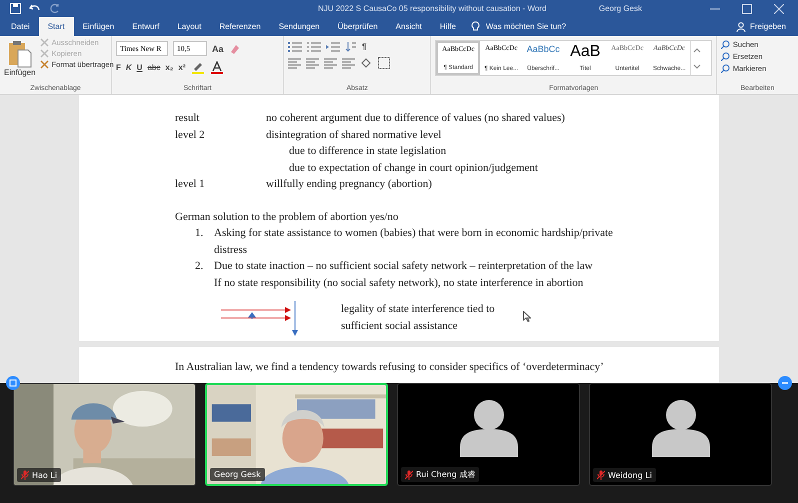  I want to click on user-name: Georg Gesk, so click(620, 8).